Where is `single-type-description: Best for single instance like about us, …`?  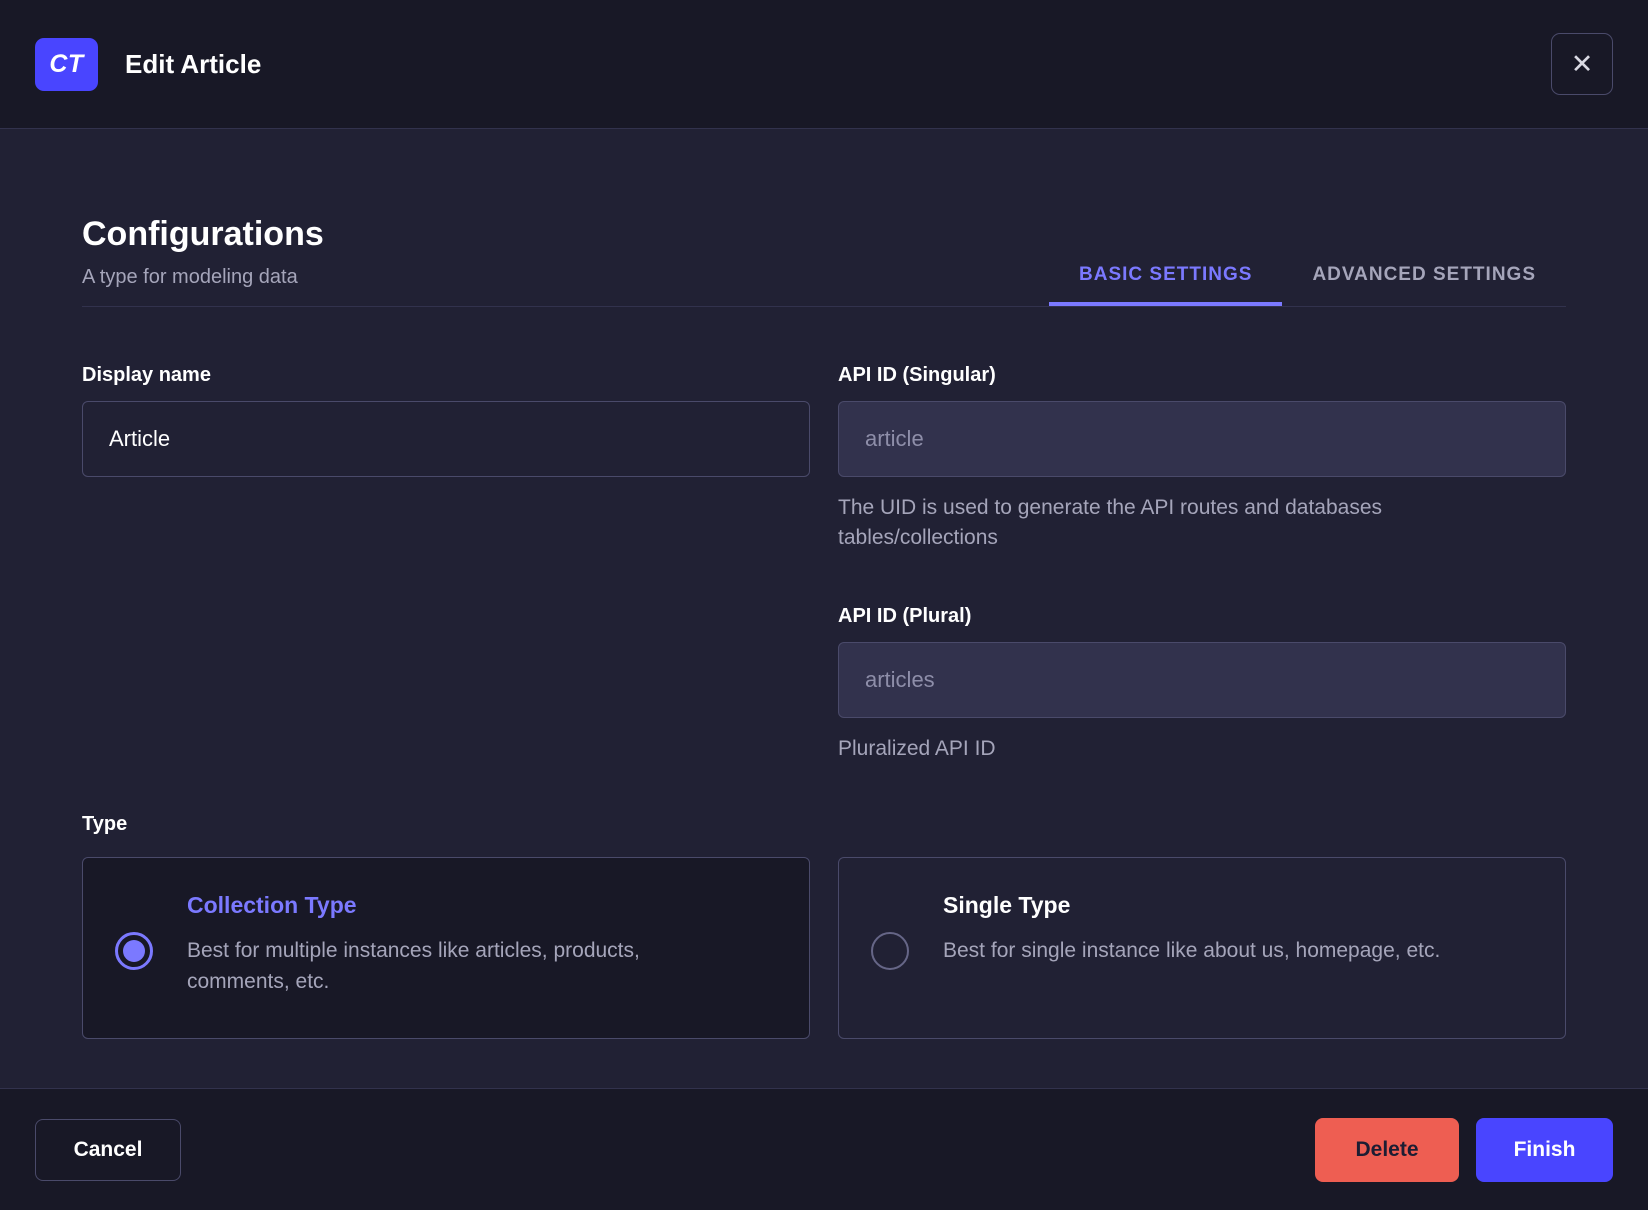 single-type-description: Best for single instance like about us, … is located at coordinates (1192, 950).